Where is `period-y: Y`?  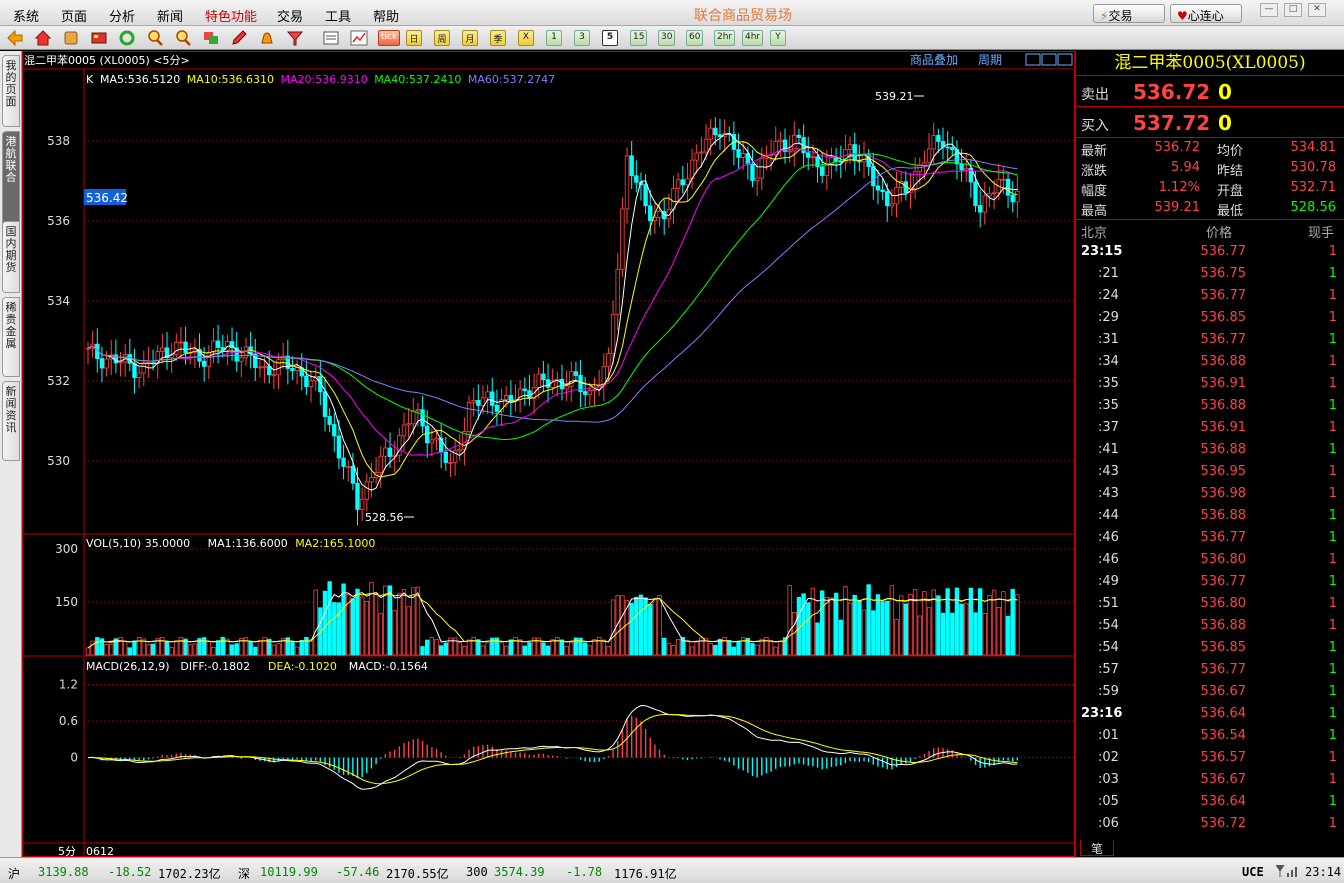 period-y: Y is located at coordinates (778, 38).